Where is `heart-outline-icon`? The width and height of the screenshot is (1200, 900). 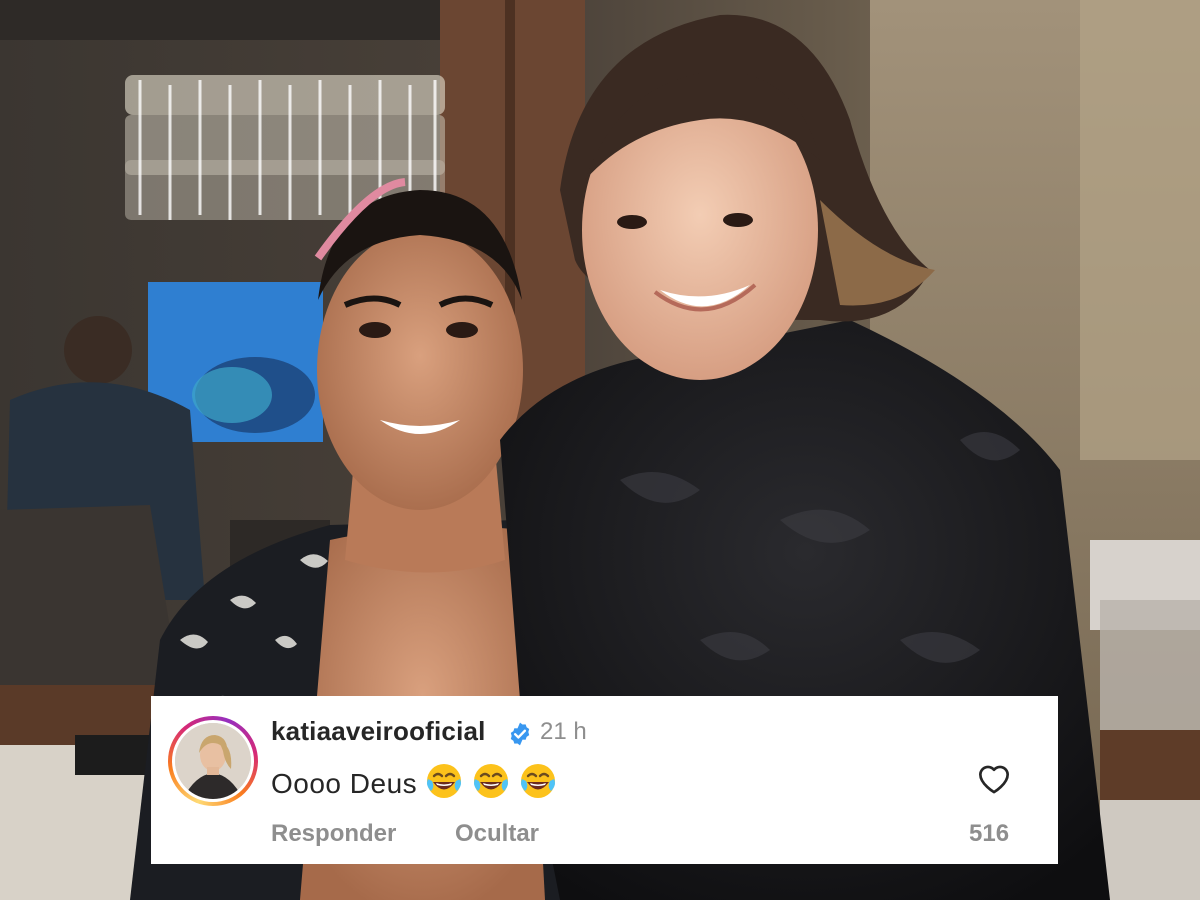 heart-outline-icon is located at coordinates (994, 778).